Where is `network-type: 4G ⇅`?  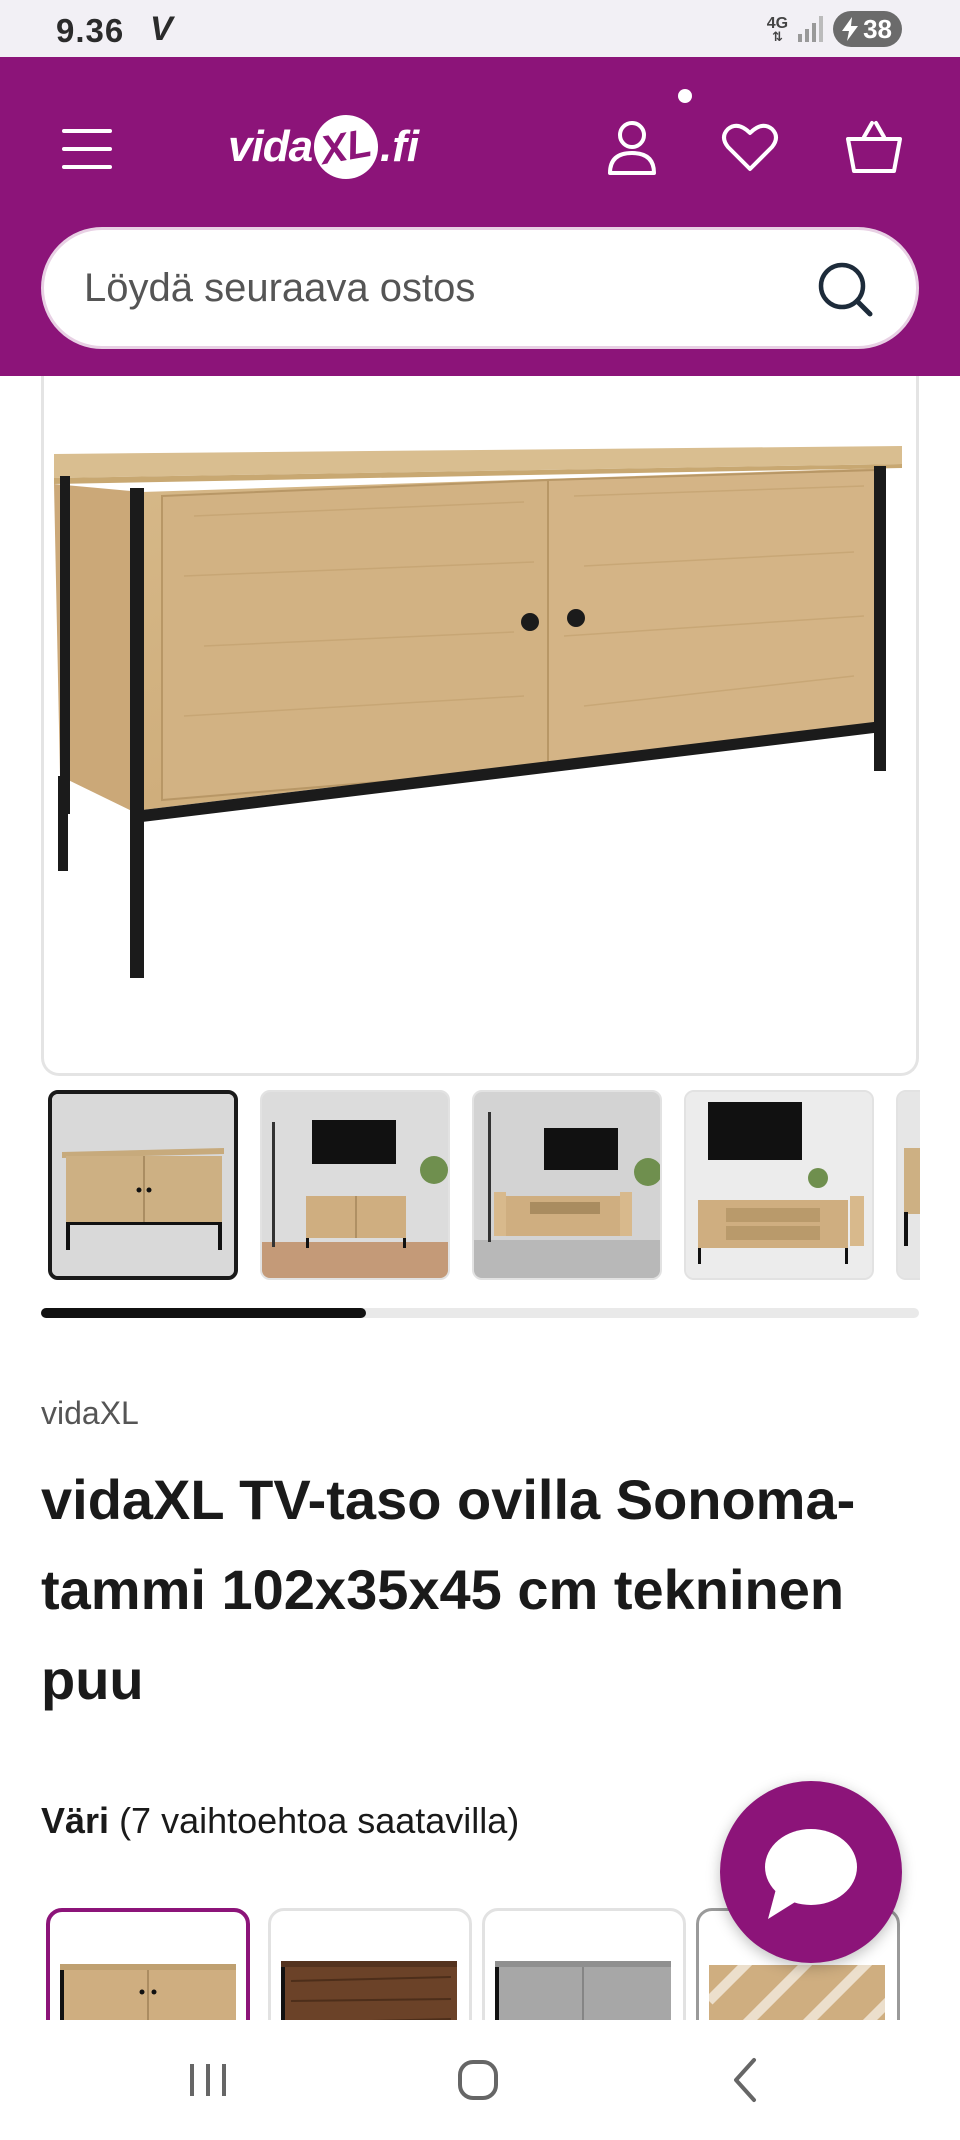
network-type: 4G ⇅ is located at coordinates (777, 29).